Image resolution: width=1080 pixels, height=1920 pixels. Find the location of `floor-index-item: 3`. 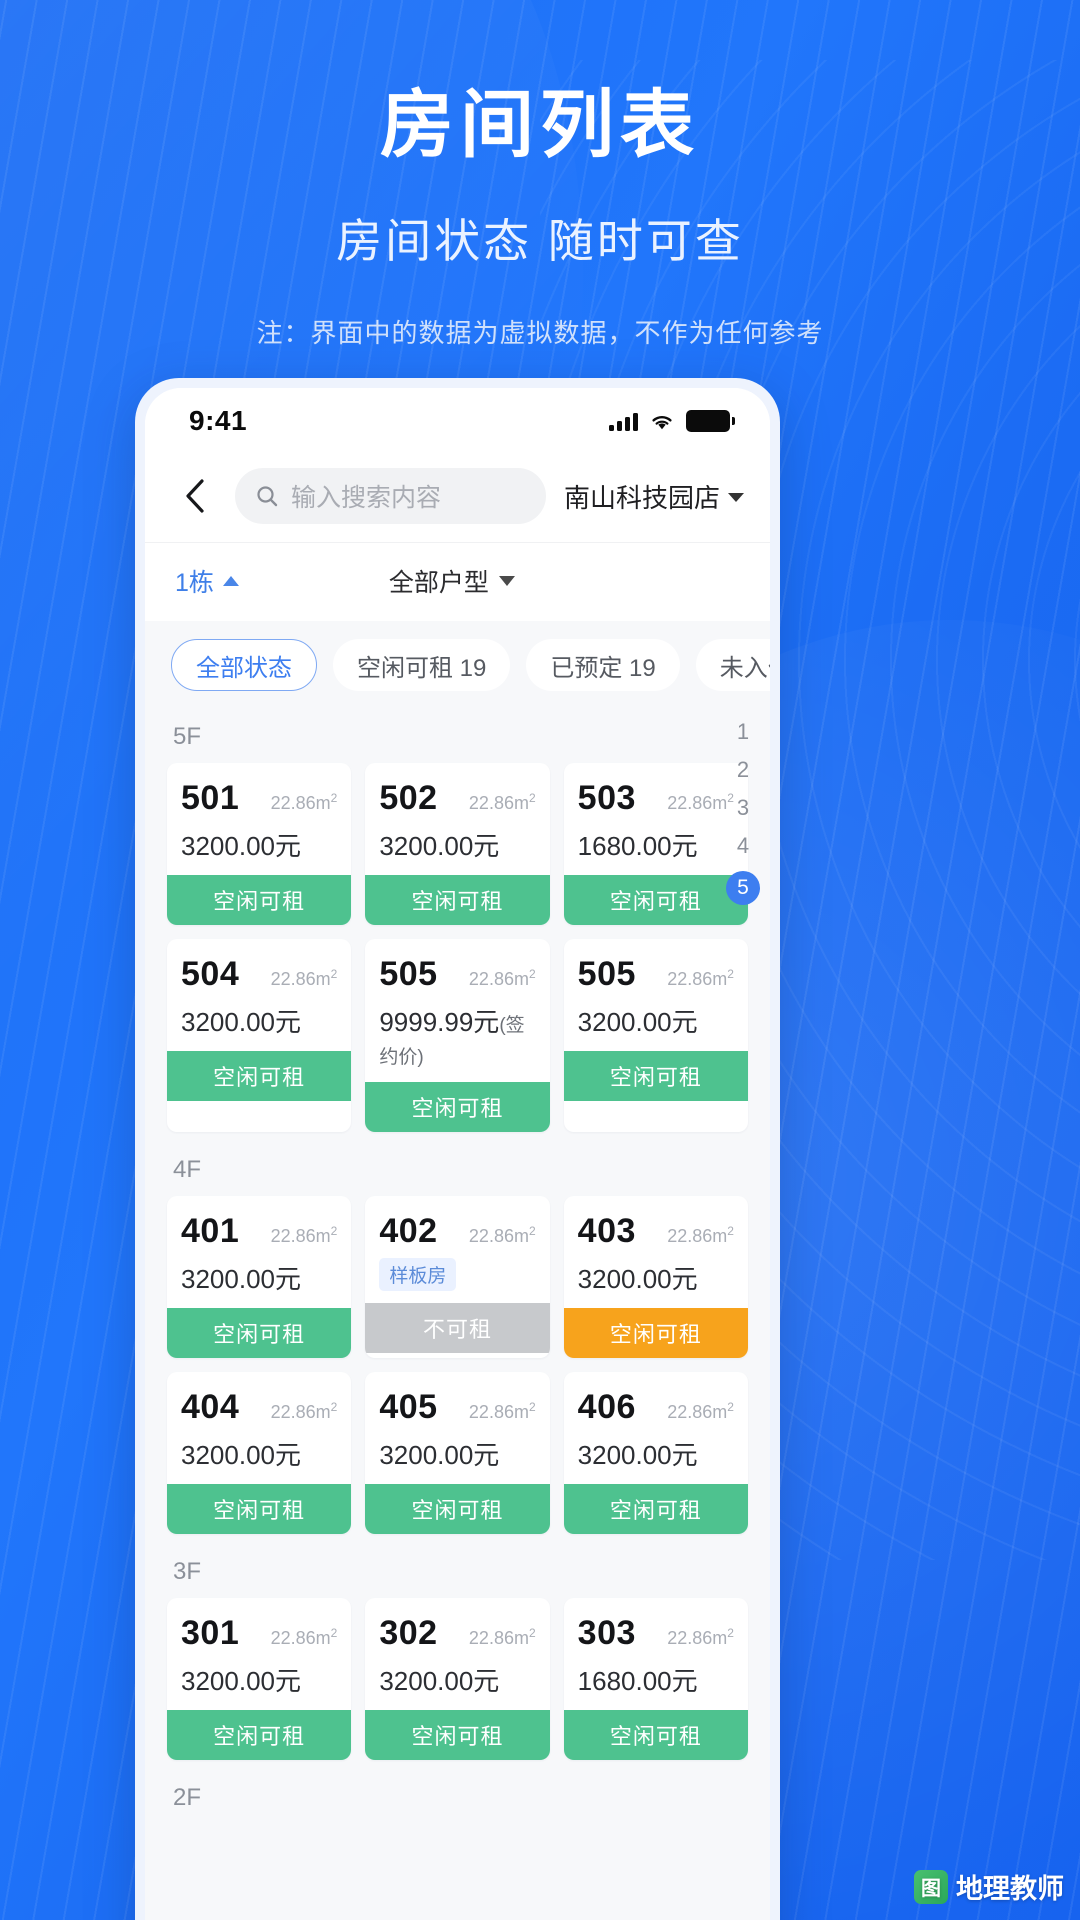

floor-index-item: 3 is located at coordinates (743, 808).